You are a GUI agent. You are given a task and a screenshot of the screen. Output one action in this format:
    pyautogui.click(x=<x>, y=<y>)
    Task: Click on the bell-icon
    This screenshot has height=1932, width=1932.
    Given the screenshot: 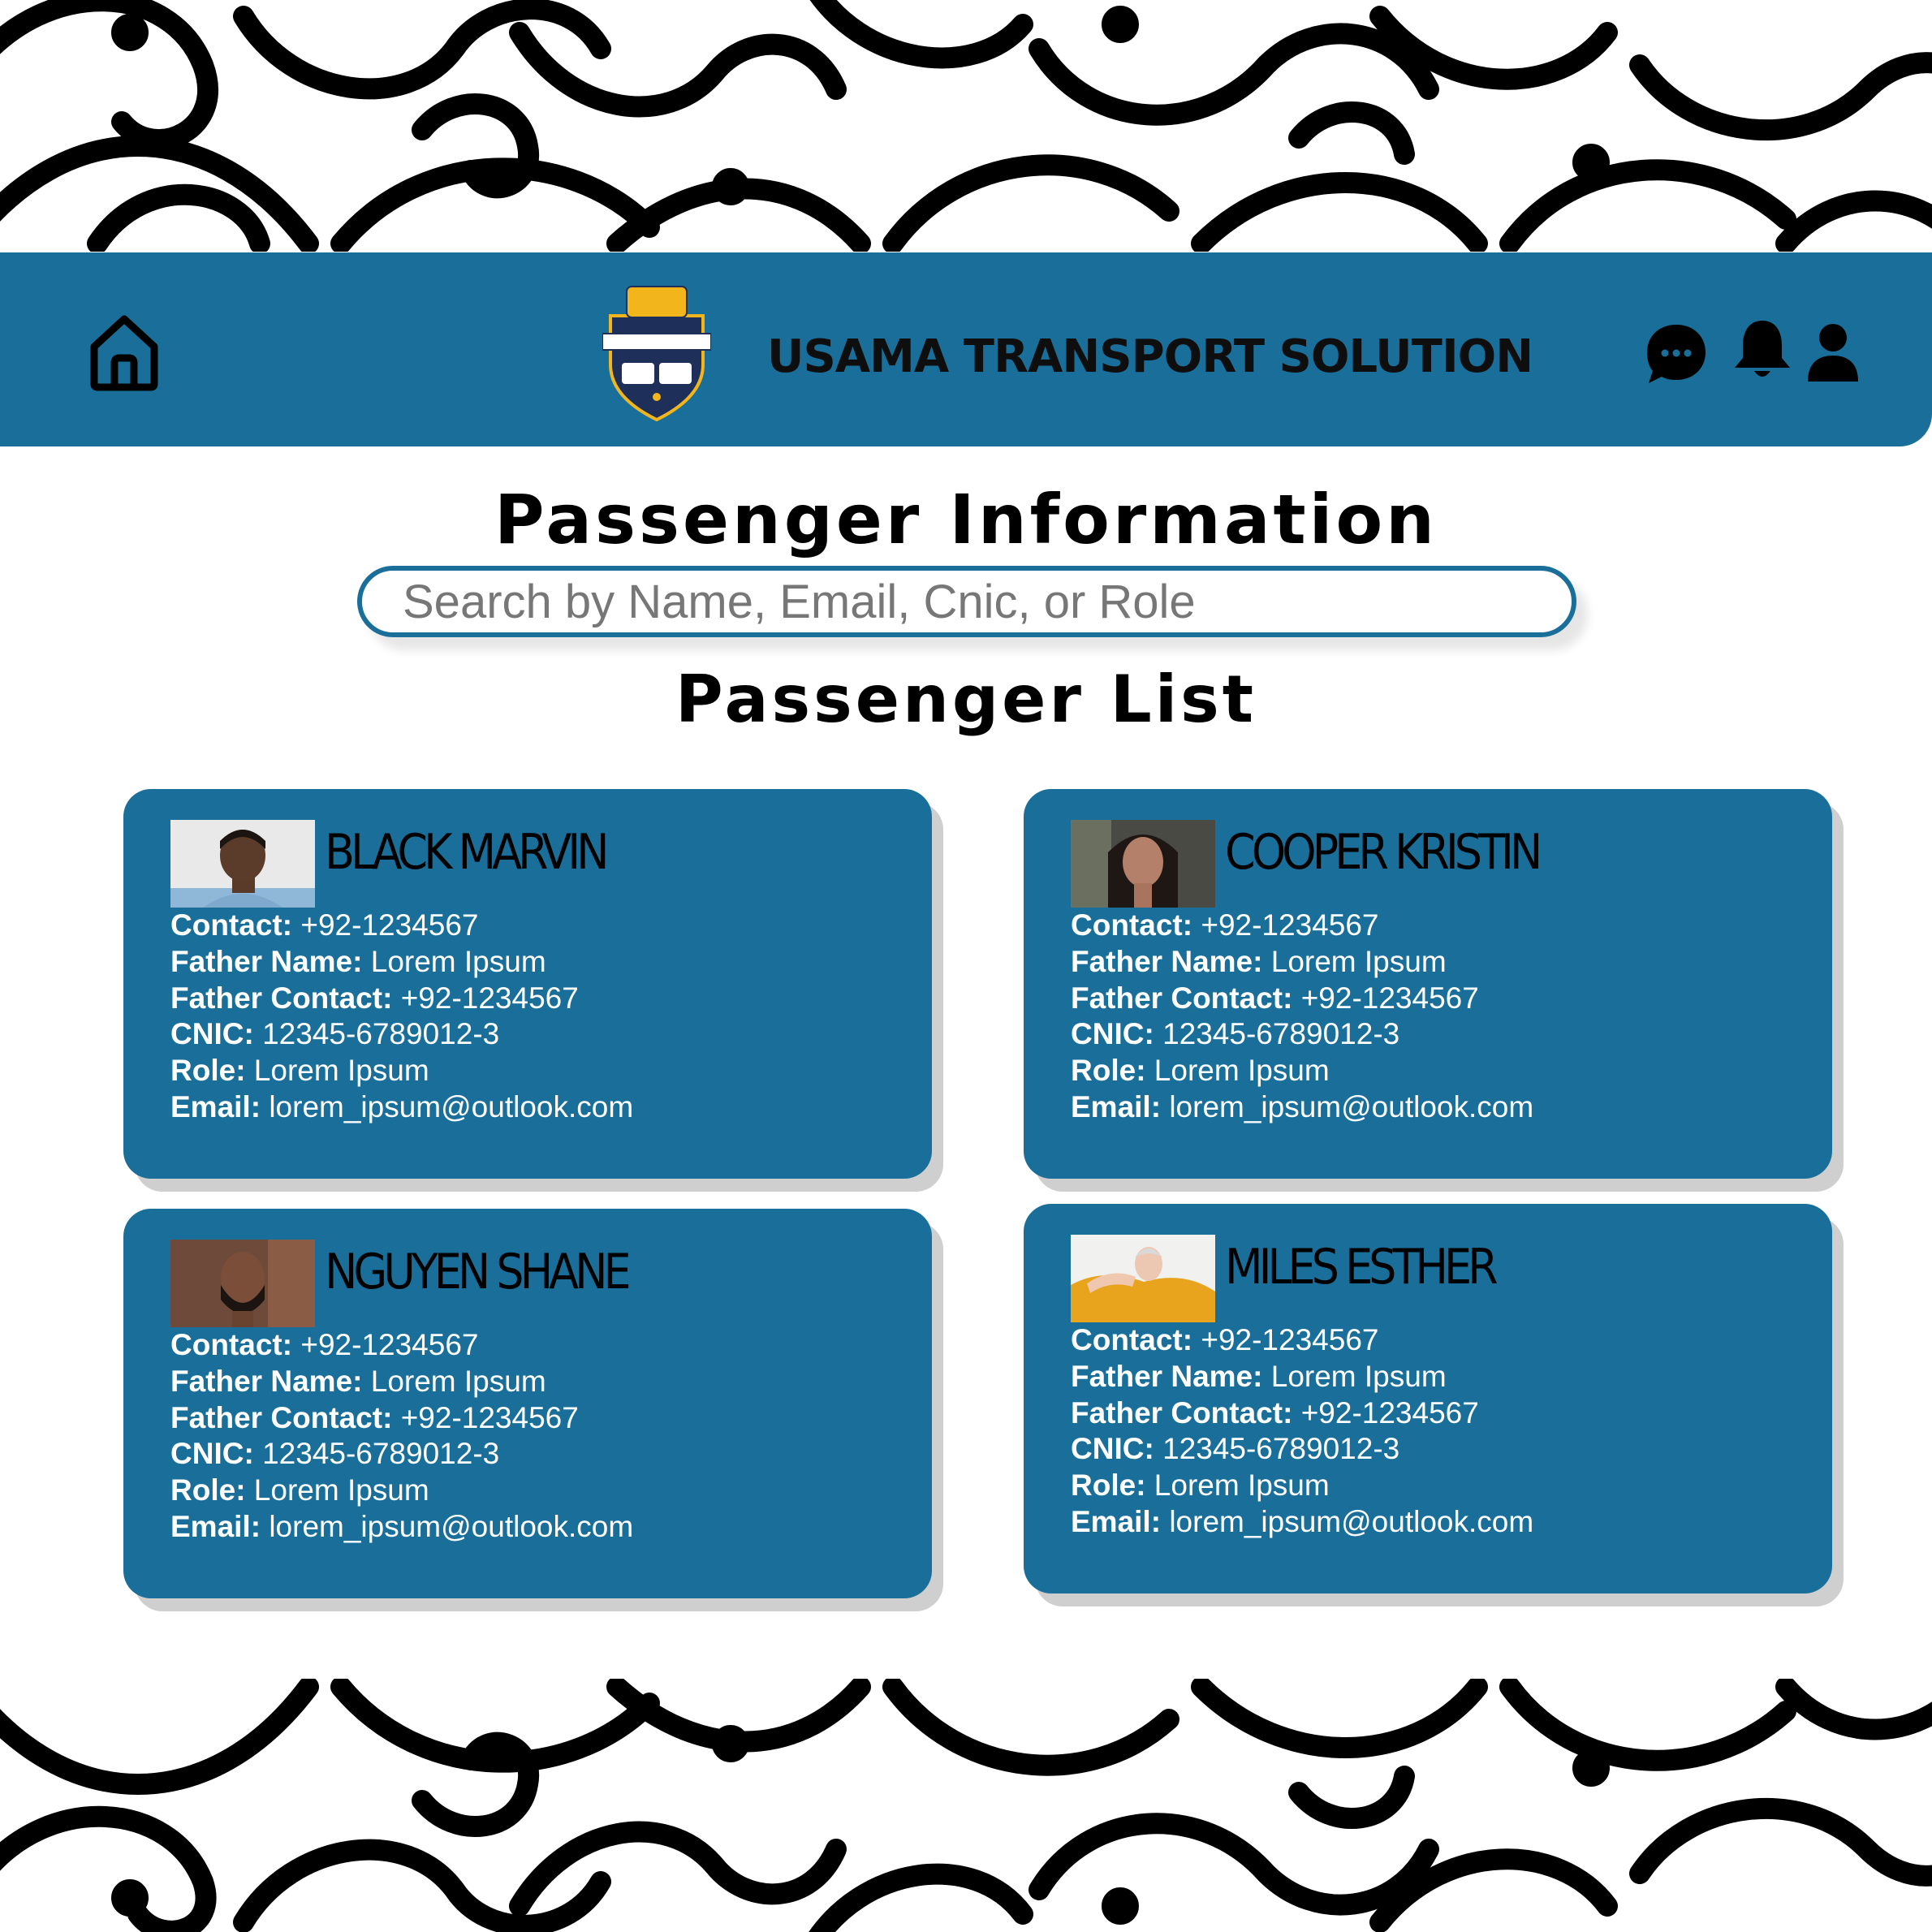 What is the action you would take?
    pyautogui.click(x=1762, y=349)
    